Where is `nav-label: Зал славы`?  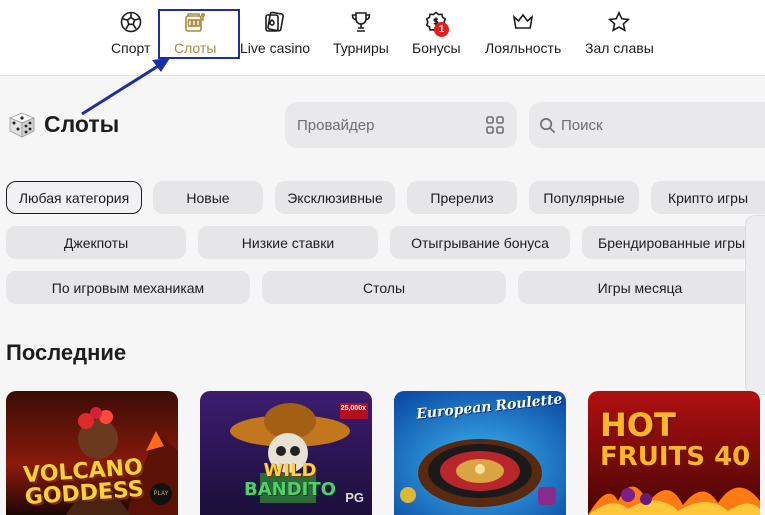 nav-label: Зал славы is located at coordinates (619, 48).